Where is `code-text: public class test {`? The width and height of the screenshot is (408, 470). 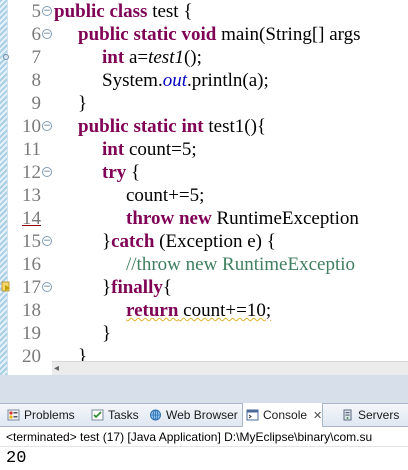
code-text: public class test { is located at coordinates (123, 11).